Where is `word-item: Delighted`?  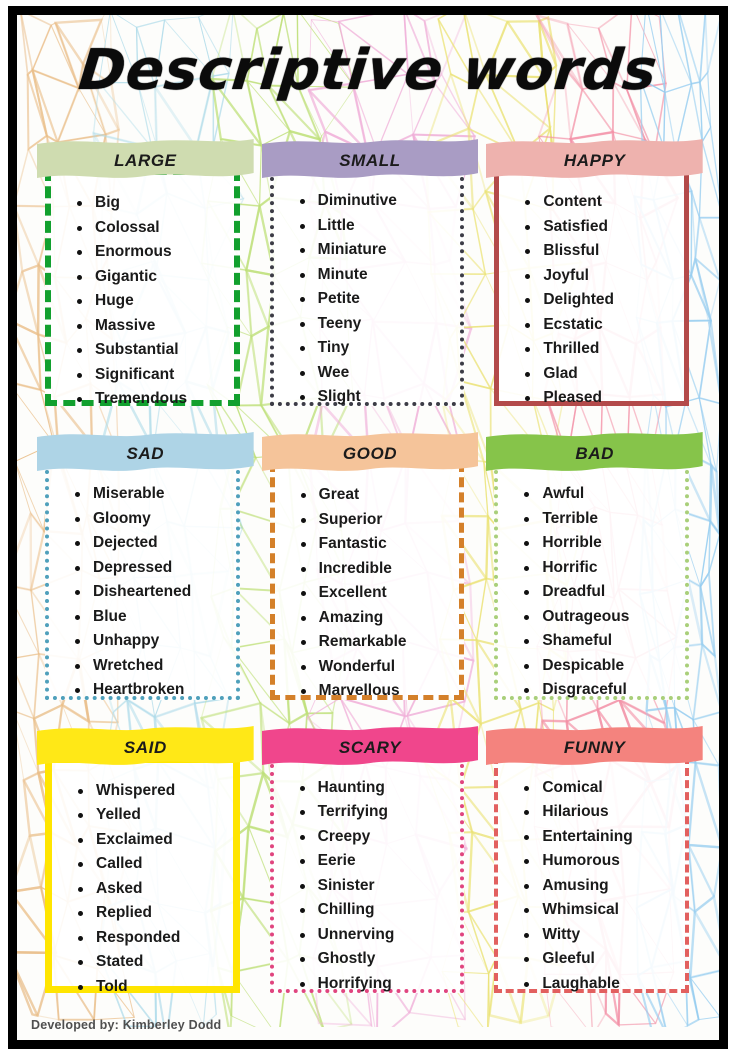 word-item: Delighted is located at coordinates (600, 300).